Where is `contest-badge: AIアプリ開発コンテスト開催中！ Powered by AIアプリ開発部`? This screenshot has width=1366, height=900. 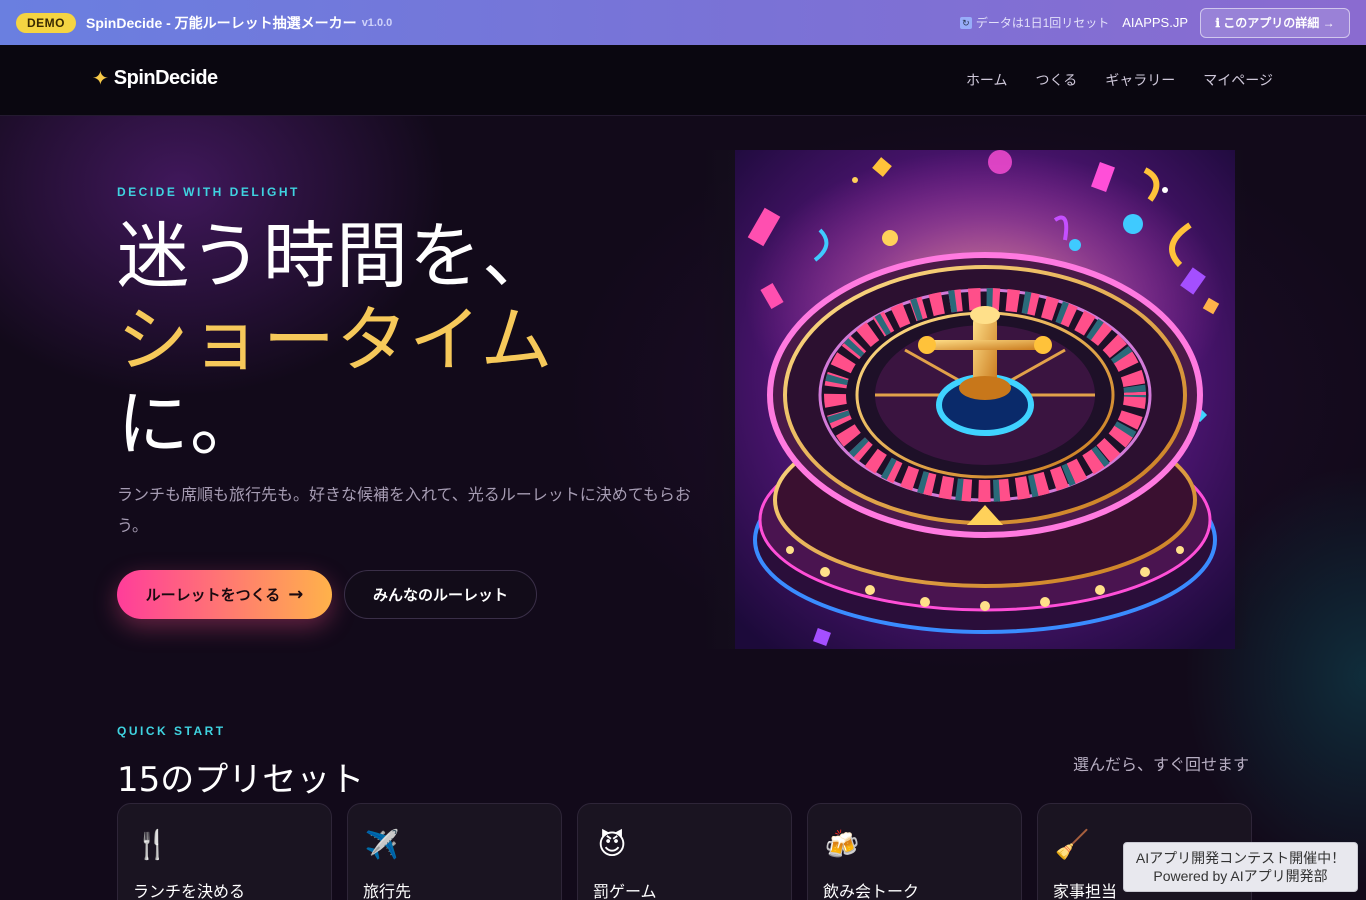 contest-badge: AIアプリ開発コンテスト開催中！ Powered by AIアプリ開発部 is located at coordinates (1240, 867).